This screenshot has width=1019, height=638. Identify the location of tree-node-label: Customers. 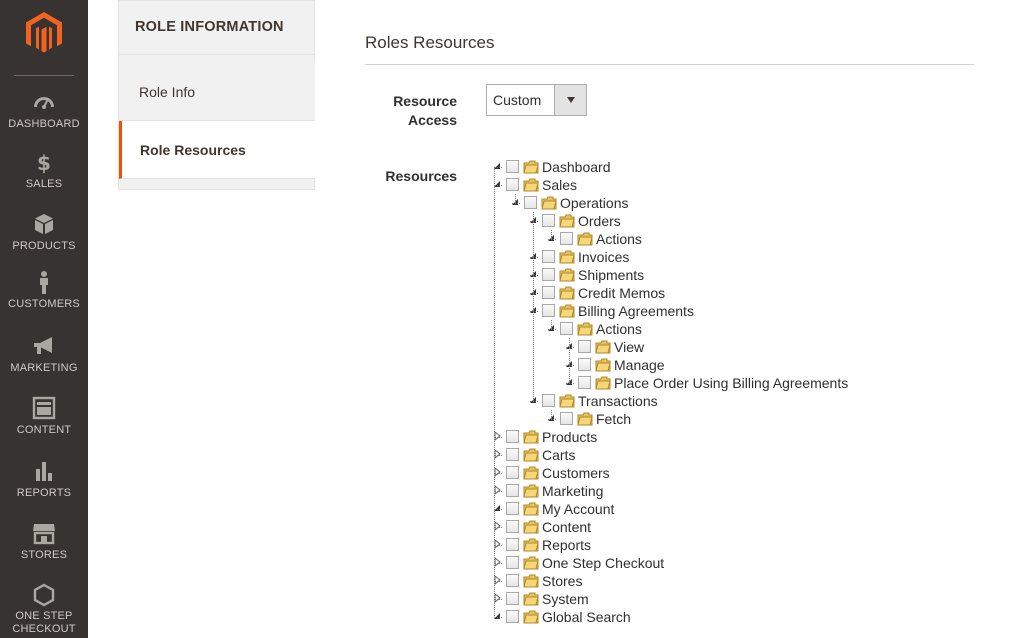
(576, 473).